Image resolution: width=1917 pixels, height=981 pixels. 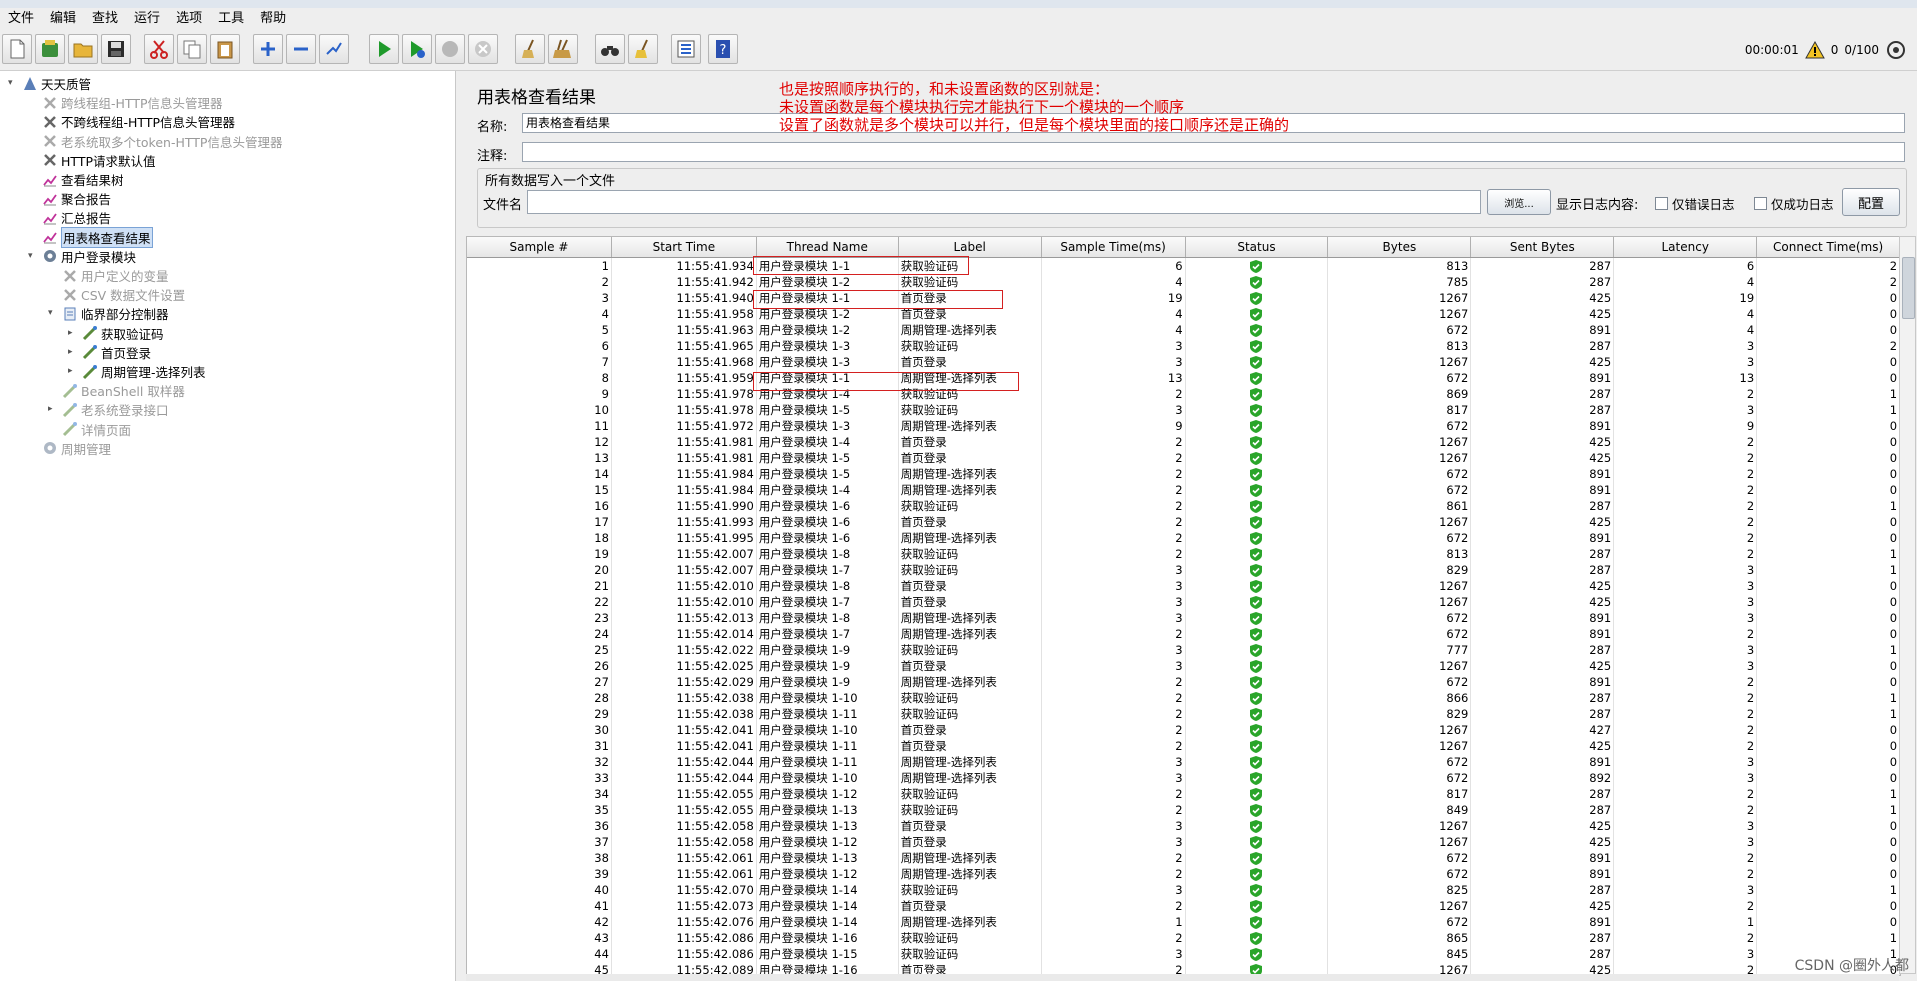 I want to click on tree-node: 获取验证码, so click(x=123, y=333).